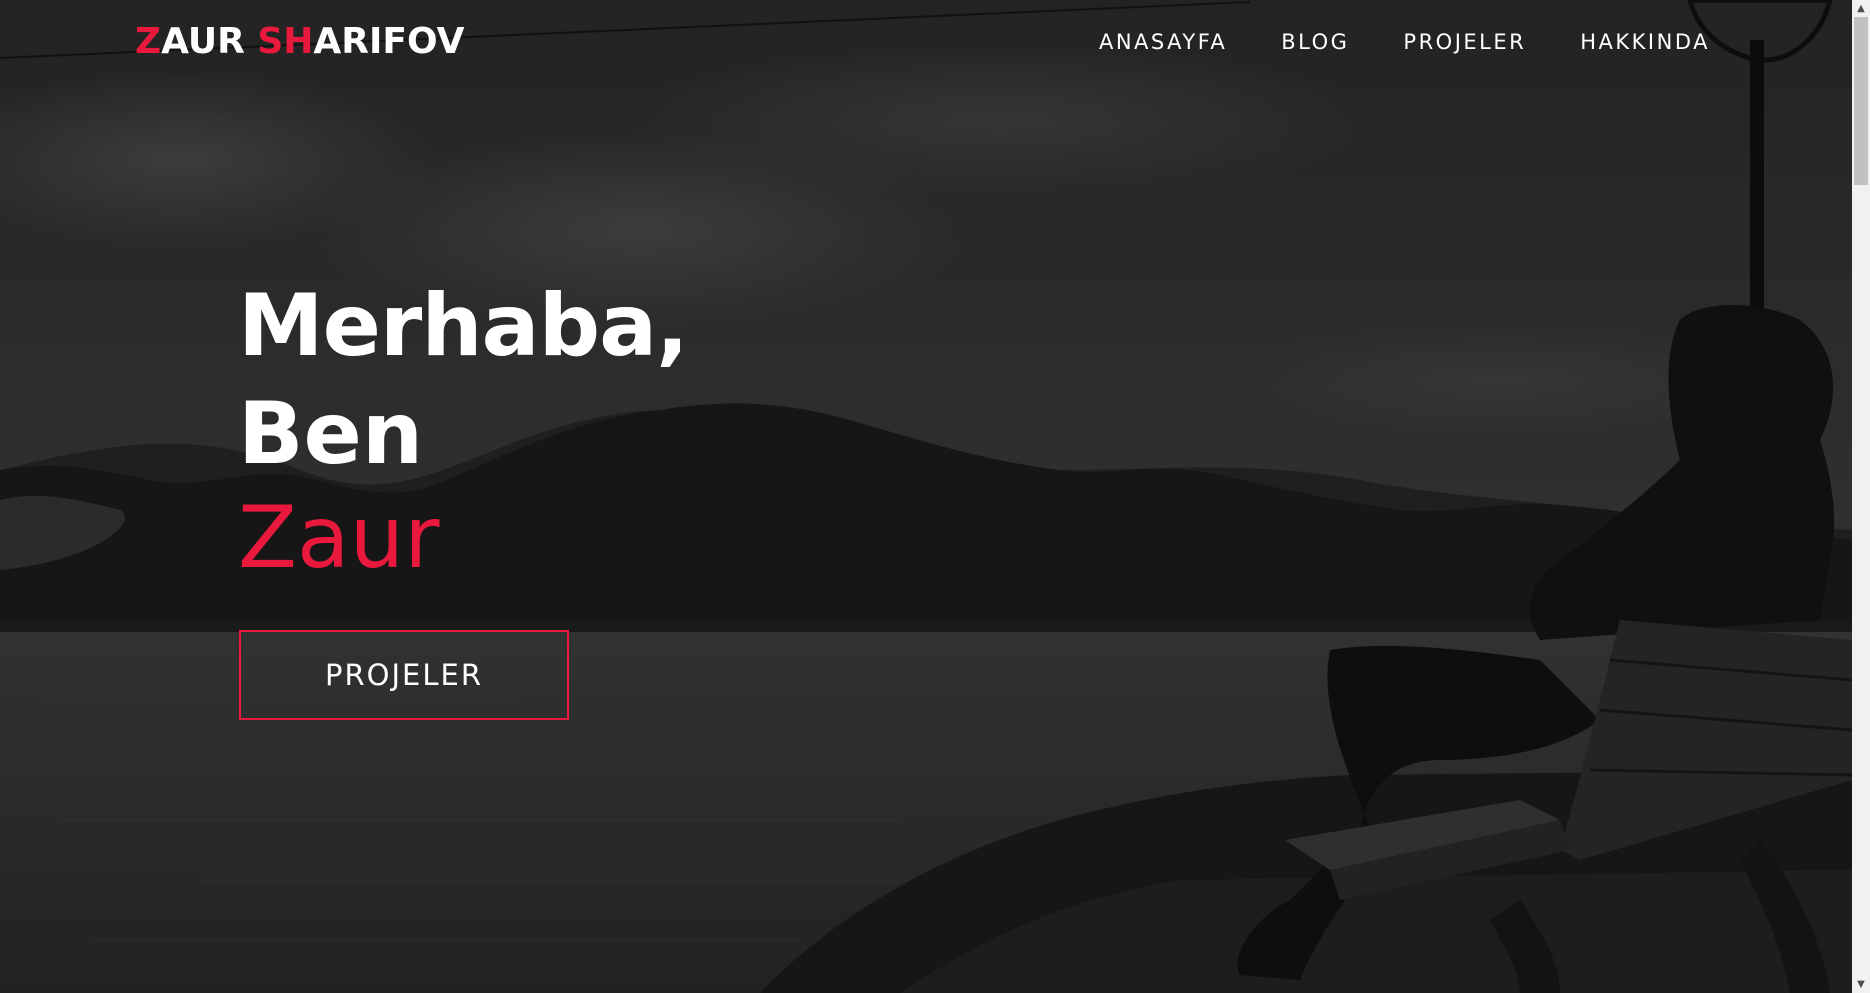 This screenshot has width=1870, height=993. I want to click on hero-greeting: Merhaba,, so click(463, 326).